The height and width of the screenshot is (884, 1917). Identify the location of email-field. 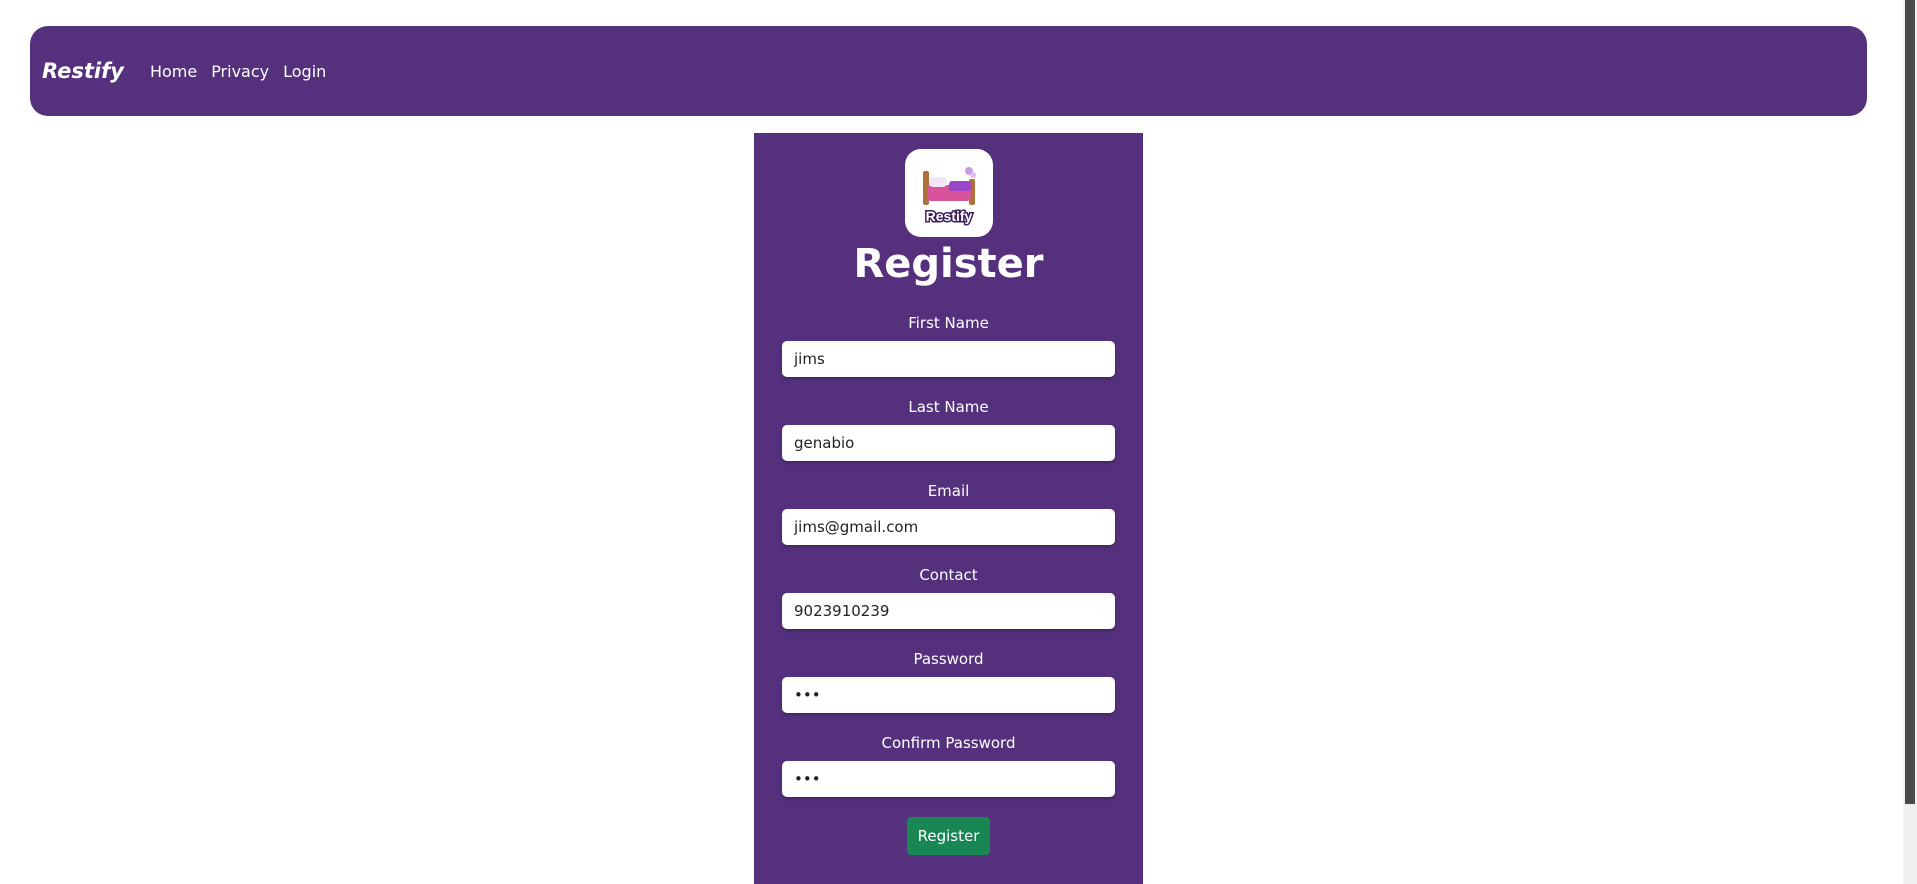
(948, 527).